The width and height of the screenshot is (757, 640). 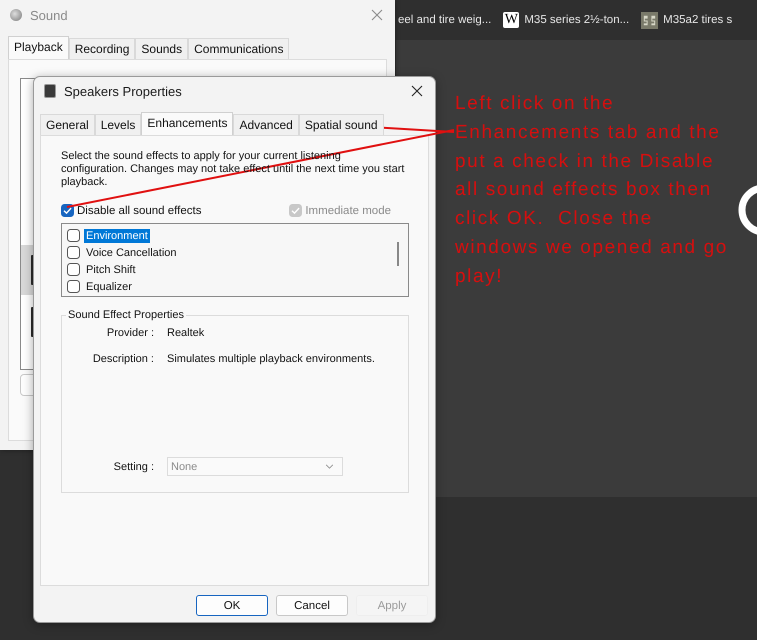 What do you see at coordinates (232, 605) in the screenshot?
I see `dialog-button: OK` at bounding box center [232, 605].